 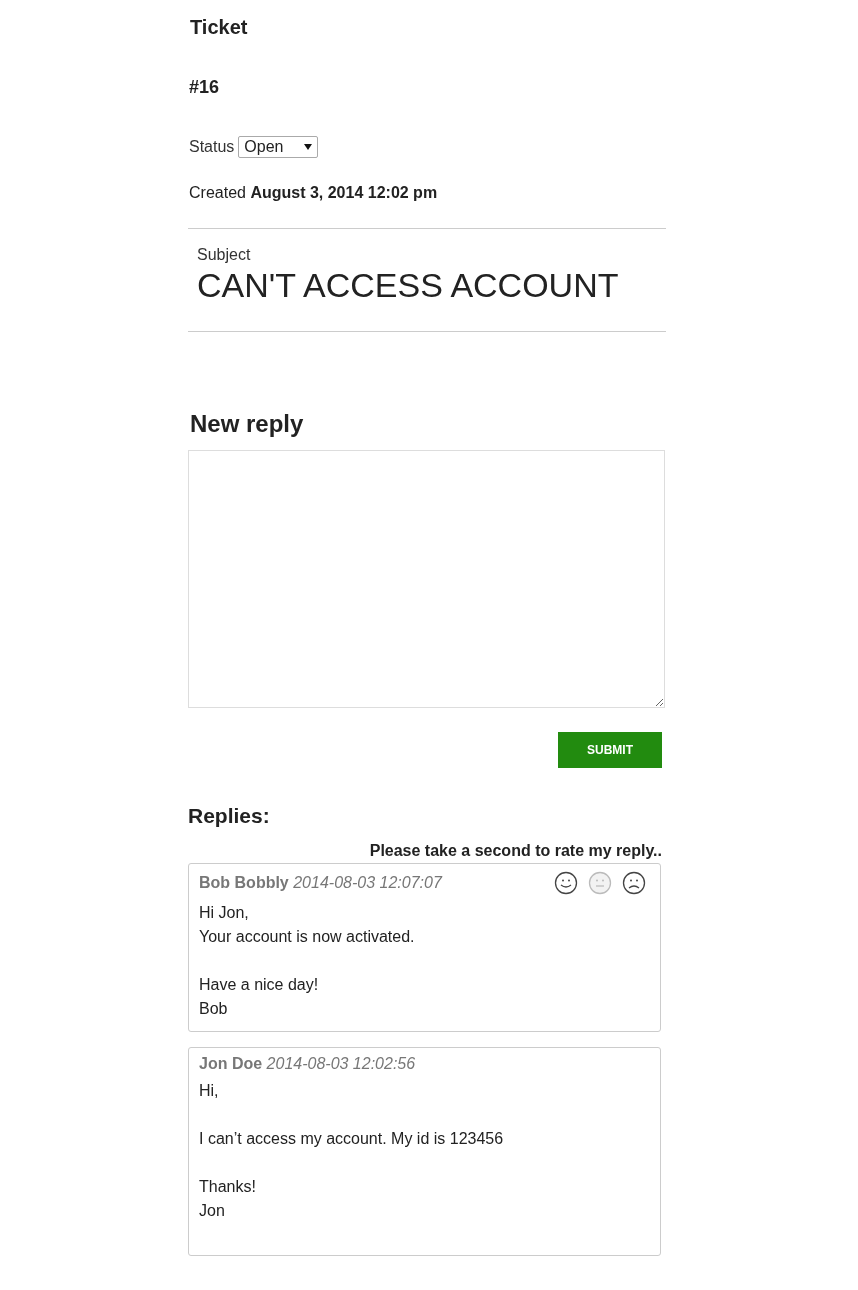 I want to click on ticket-heading: Ticket, so click(x=219, y=27).